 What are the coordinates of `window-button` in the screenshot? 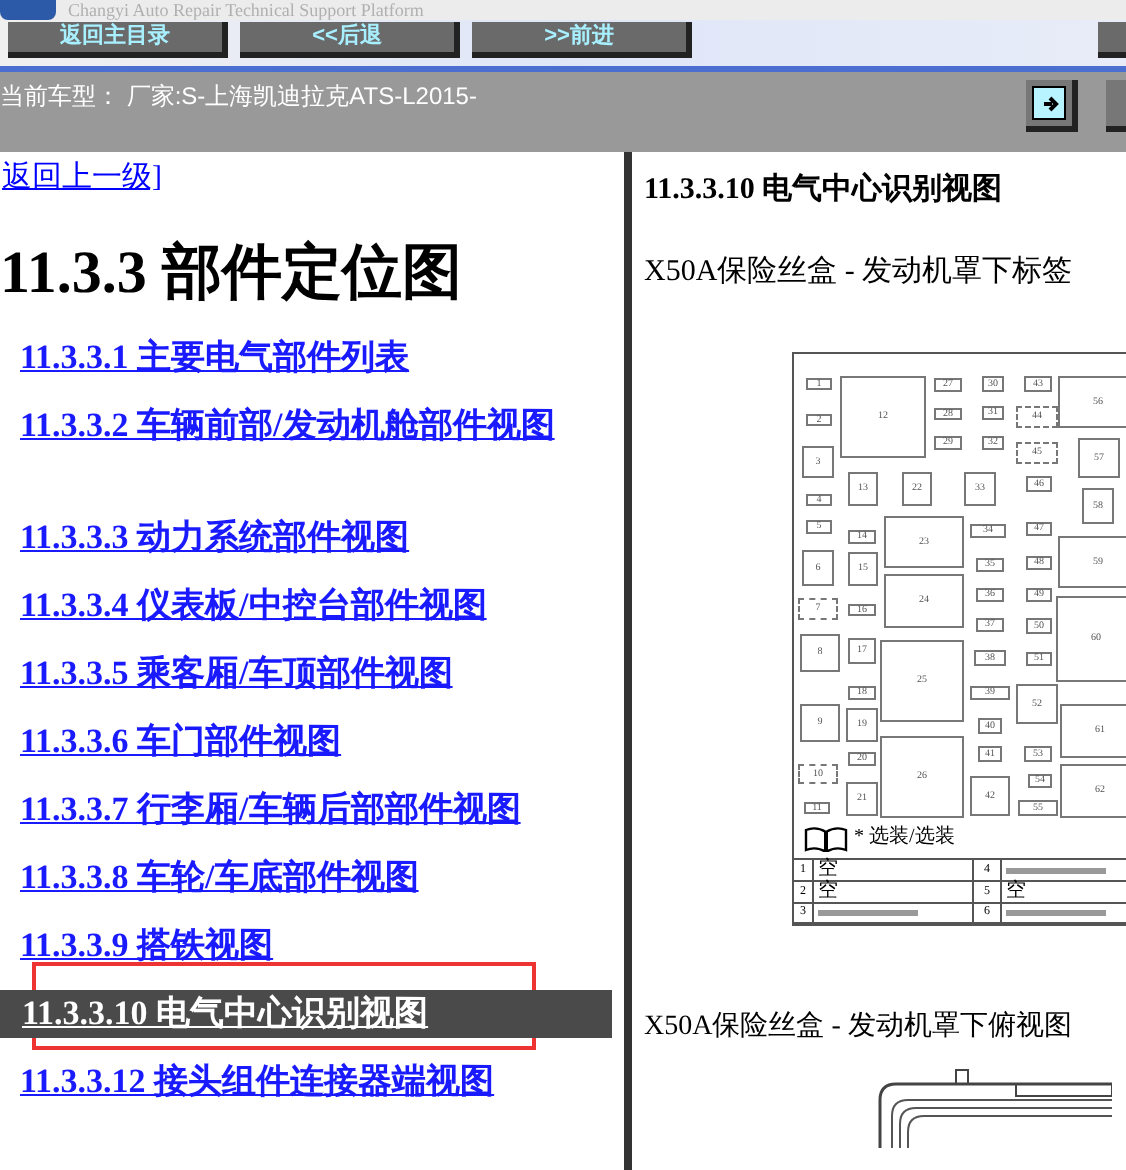 It's located at (1116, 106).